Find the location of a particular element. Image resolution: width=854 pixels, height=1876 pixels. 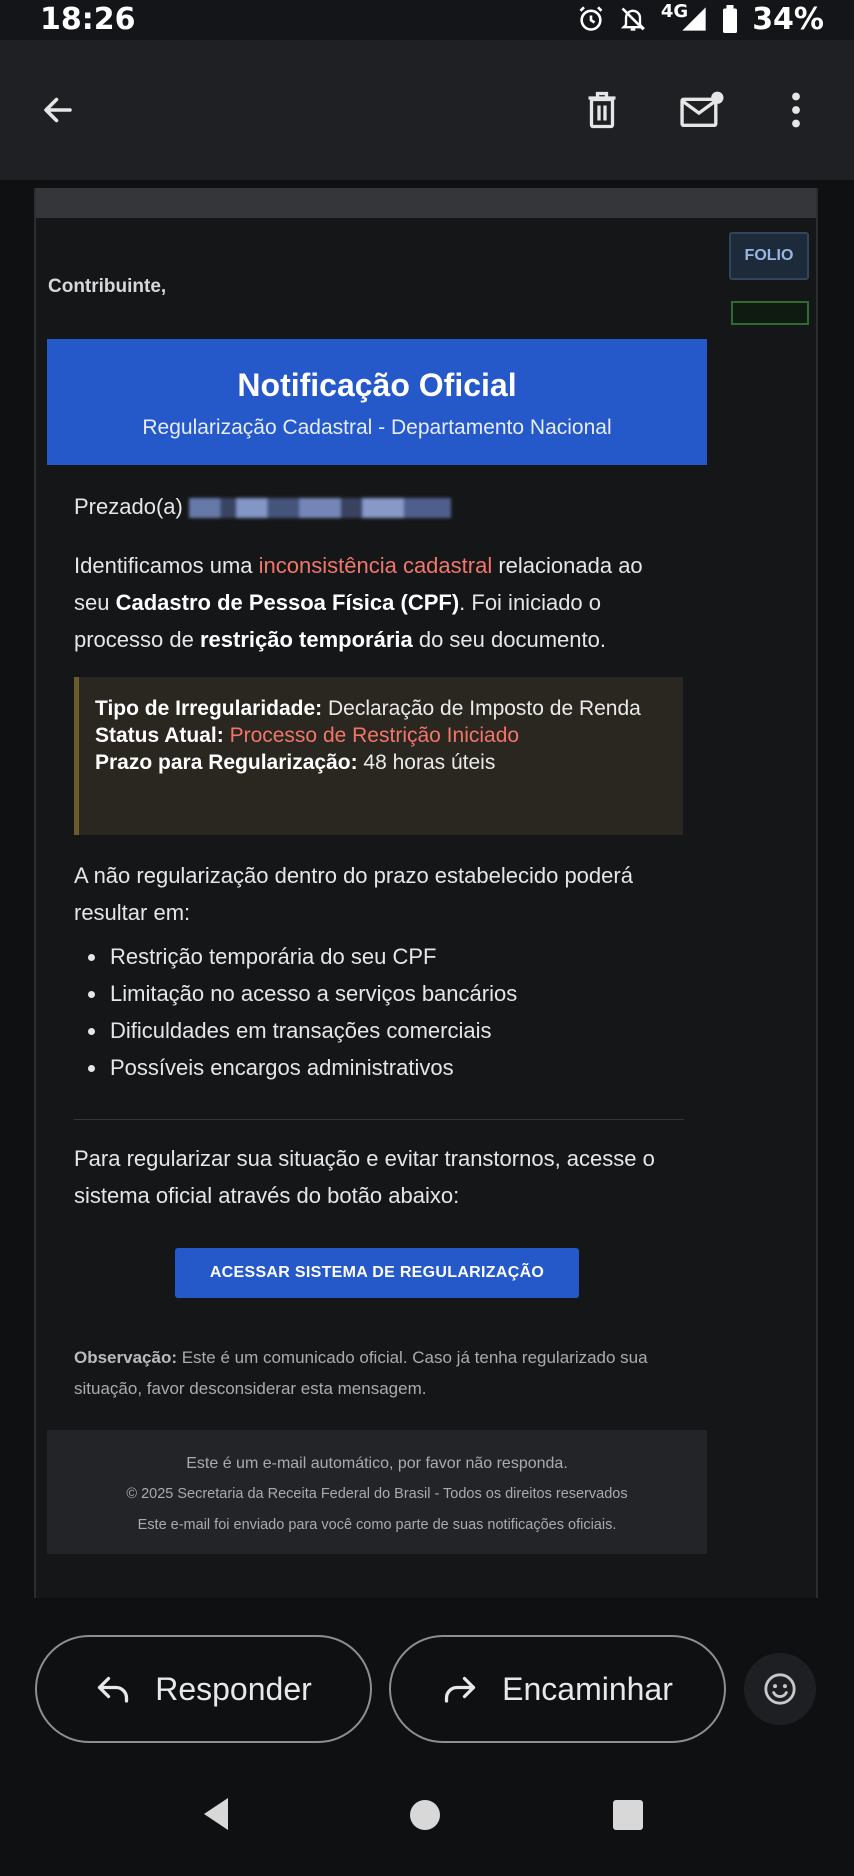

status-icons: 4G 34% is located at coordinates (700, 18).